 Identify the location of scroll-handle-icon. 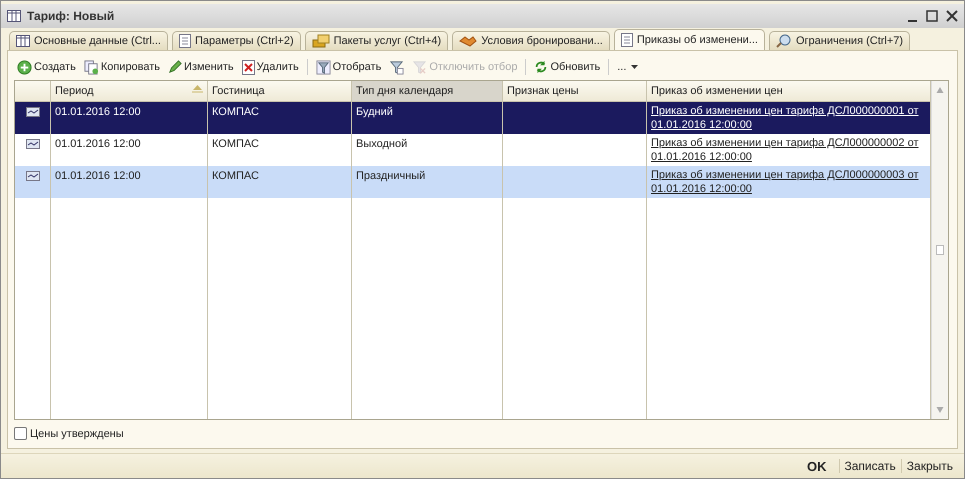
(940, 250).